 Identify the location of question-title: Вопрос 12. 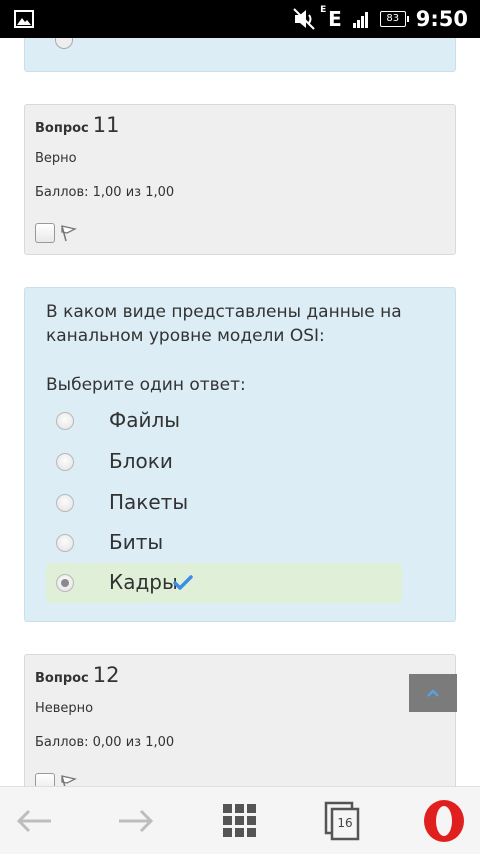
(77, 675).